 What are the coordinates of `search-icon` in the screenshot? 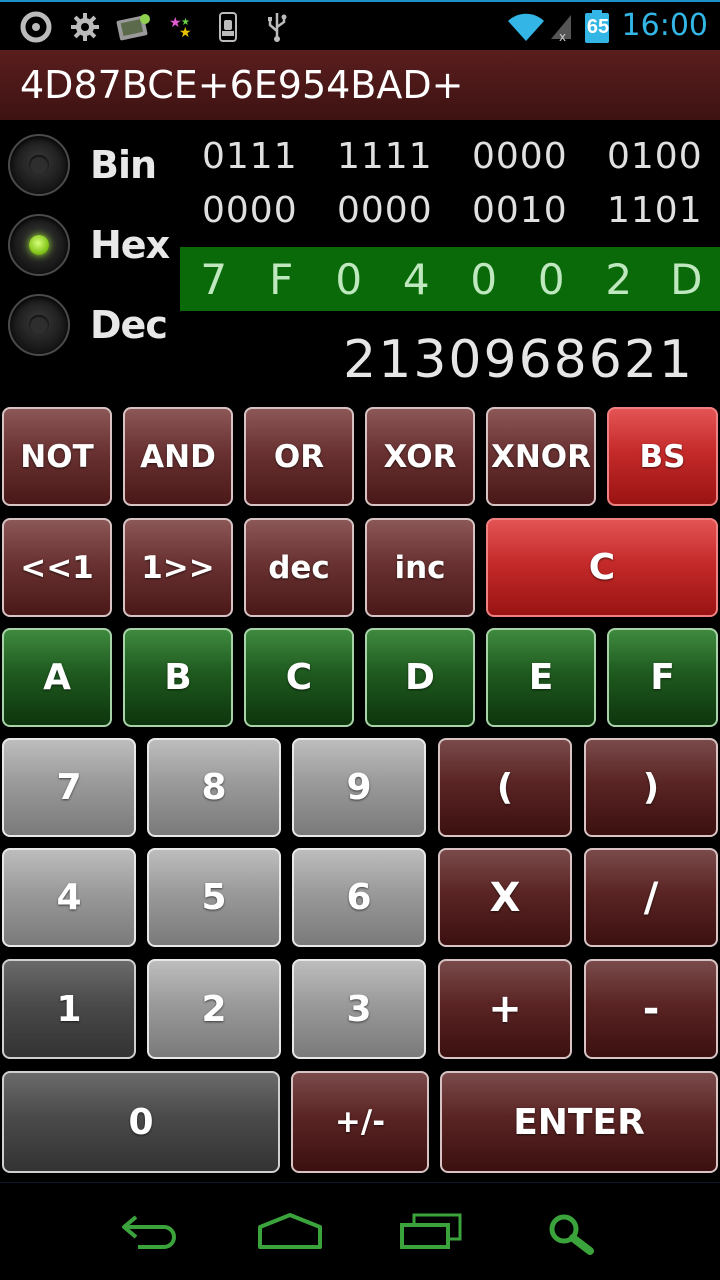 It's located at (572, 1235).